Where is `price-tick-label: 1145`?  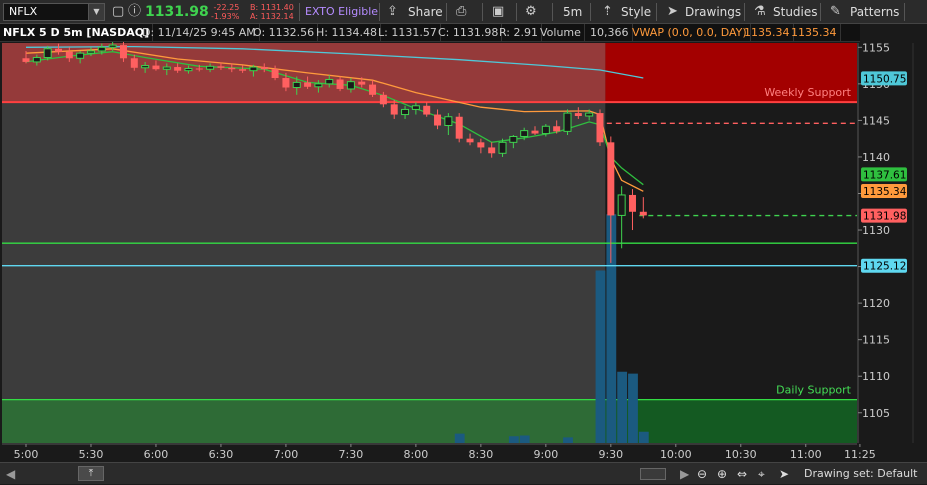
price-tick-label: 1145 is located at coordinates (876, 120).